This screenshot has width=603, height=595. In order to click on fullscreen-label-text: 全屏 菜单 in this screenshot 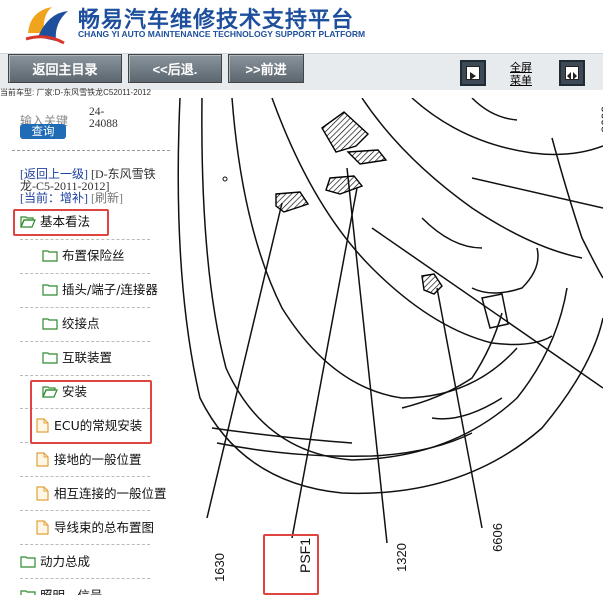, I will do `click(521, 74)`.